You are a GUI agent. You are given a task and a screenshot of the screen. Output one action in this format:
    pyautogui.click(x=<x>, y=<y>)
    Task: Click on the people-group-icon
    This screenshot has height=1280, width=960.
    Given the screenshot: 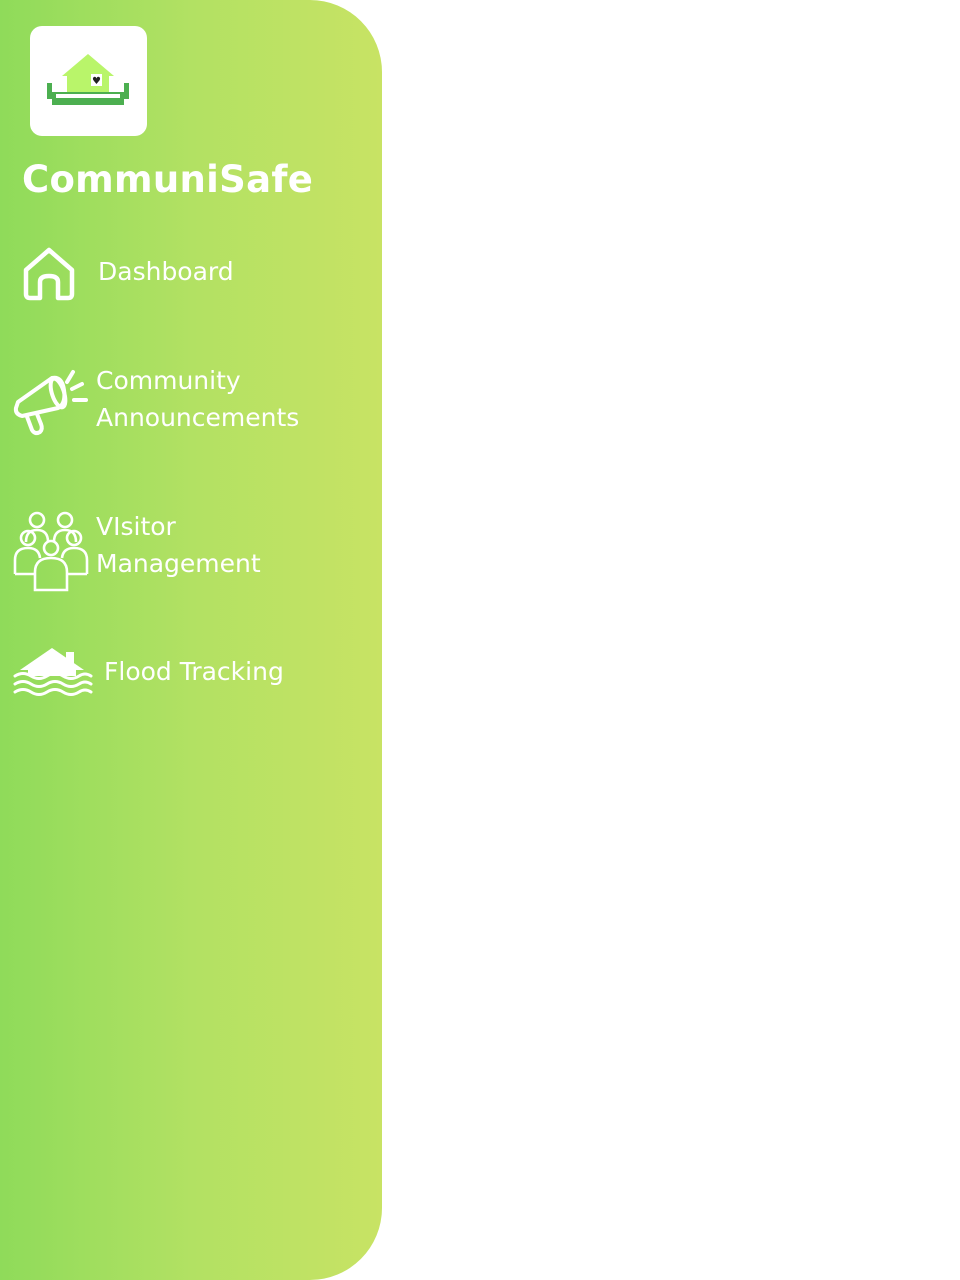 What is the action you would take?
    pyautogui.click(x=51, y=552)
    